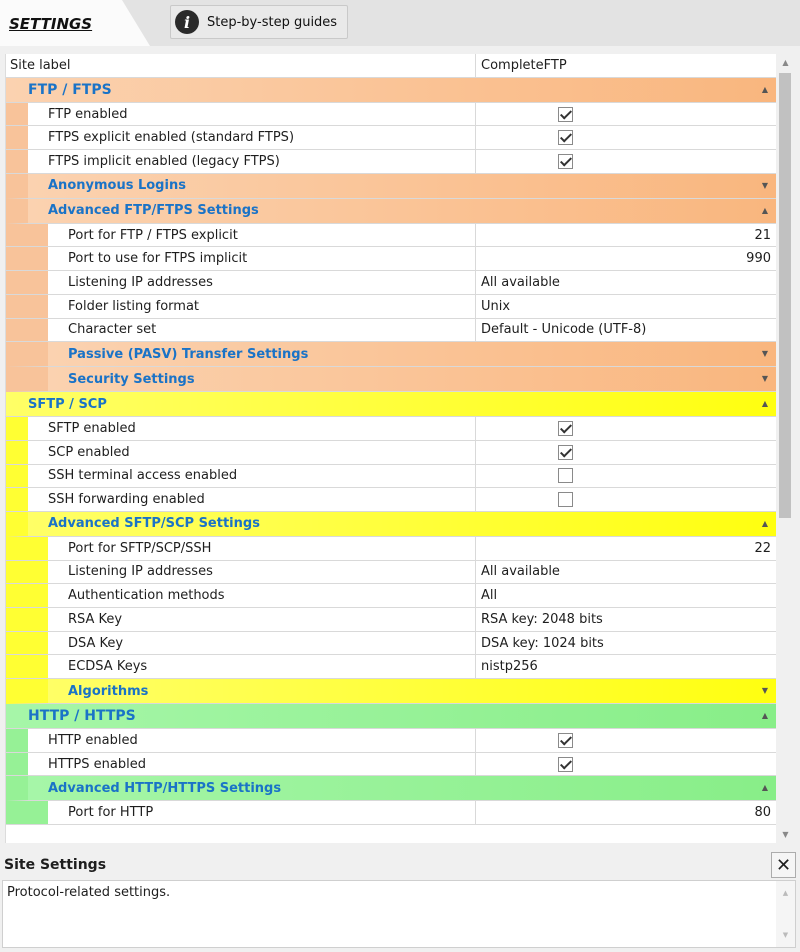 This screenshot has height=952, width=800. Describe the element at coordinates (399, 914) in the screenshot. I see `description-panel: Protocol-related settings. ▲ ▼` at that location.